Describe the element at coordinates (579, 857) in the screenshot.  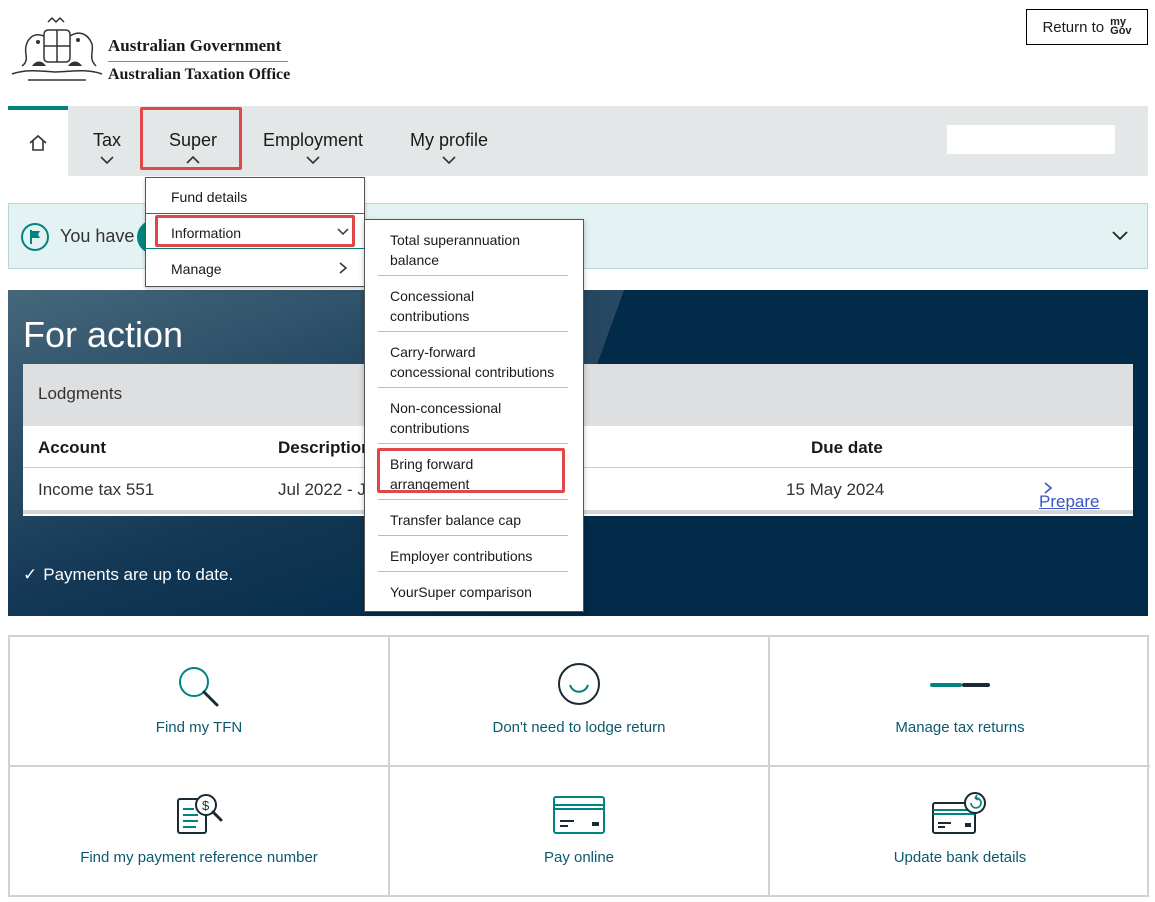
I see `tile-label: Pay online` at that location.